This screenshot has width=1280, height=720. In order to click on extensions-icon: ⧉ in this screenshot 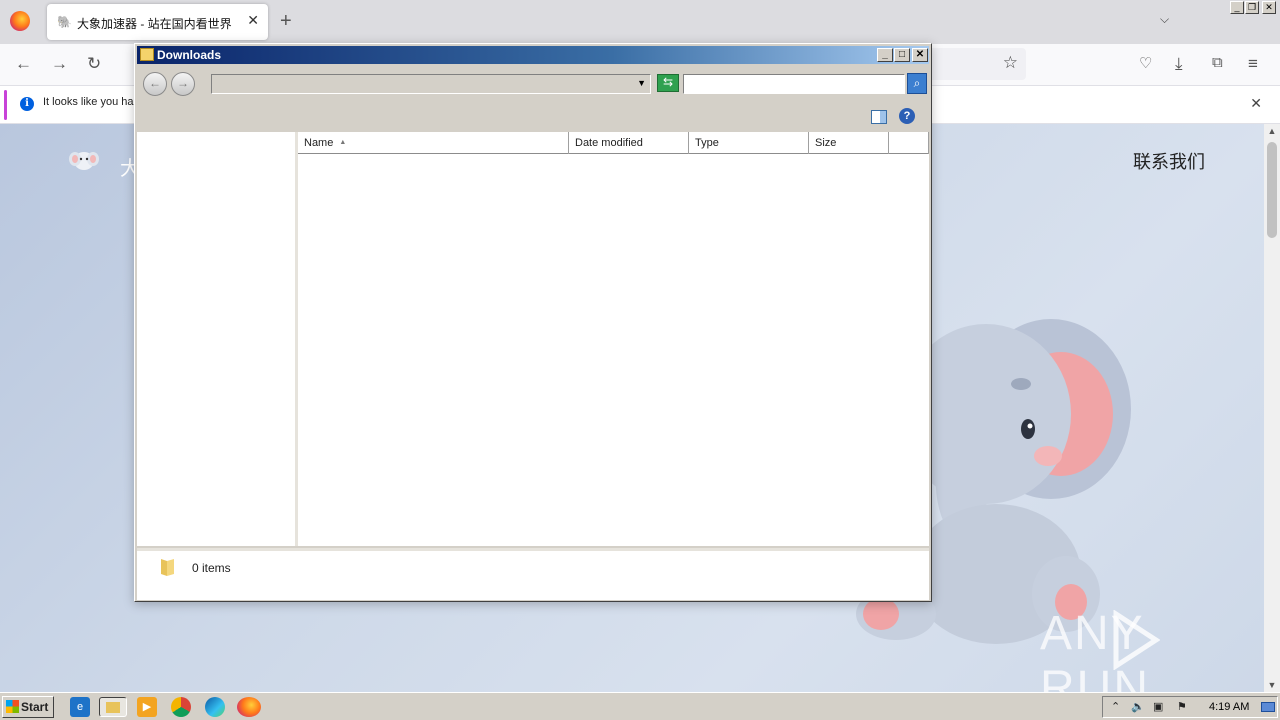, I will do `click(1217, 62)`.